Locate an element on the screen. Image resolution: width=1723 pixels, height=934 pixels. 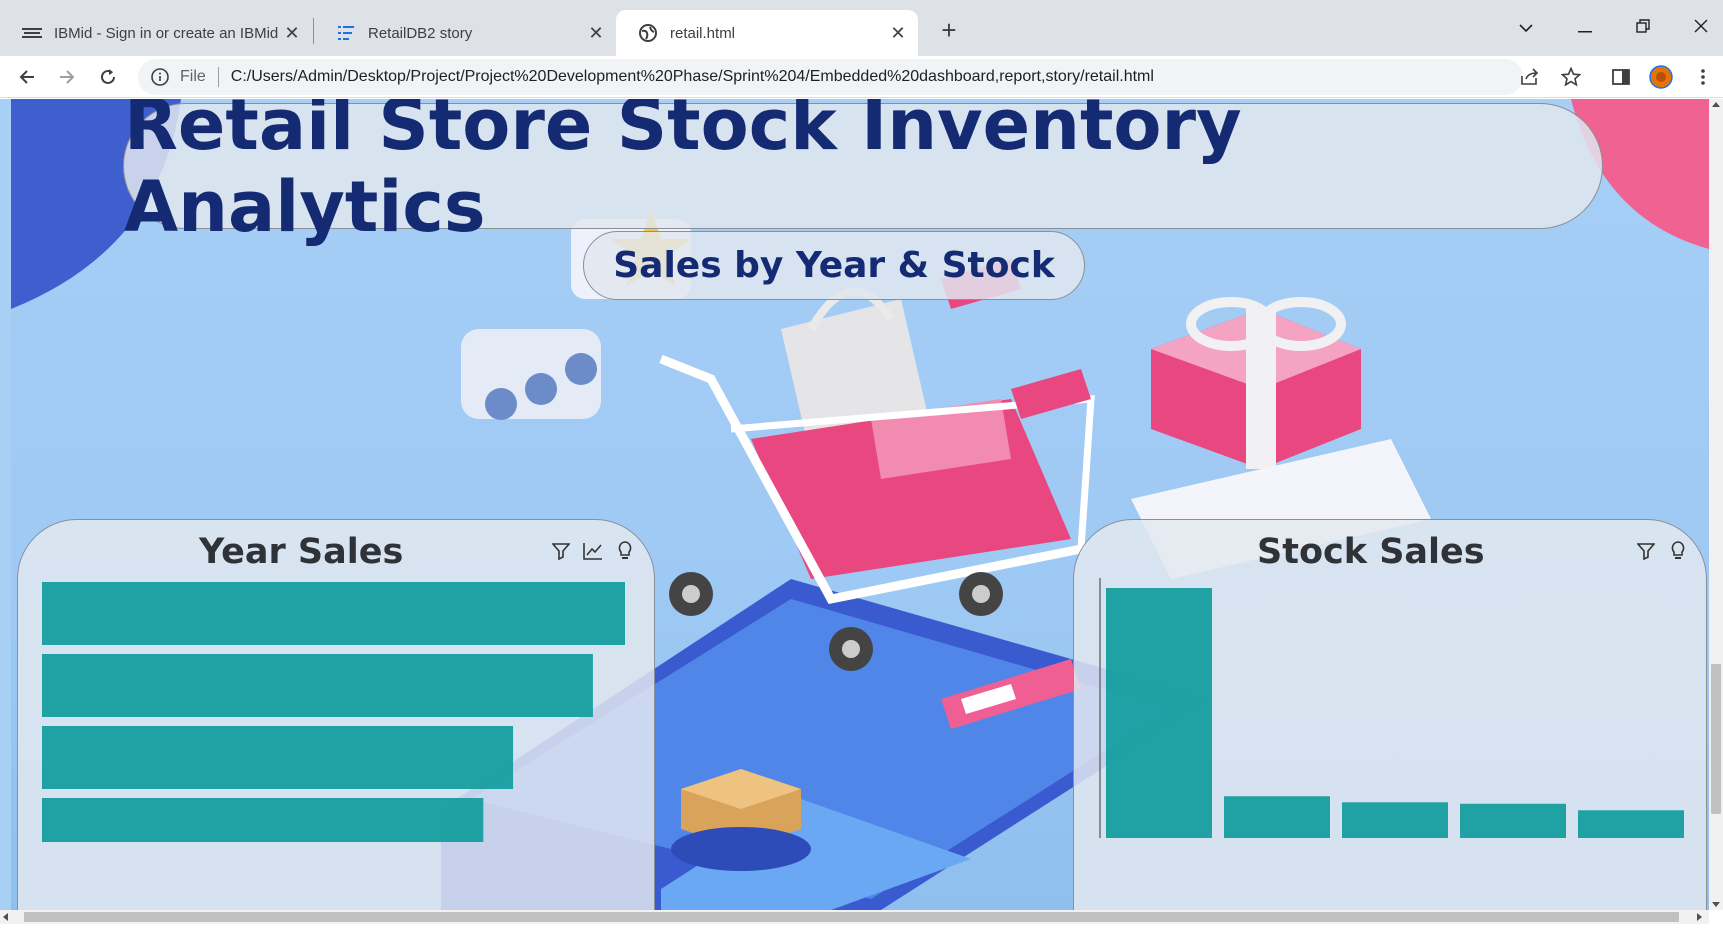
vertical-scrollbar is located at coordinates (1716, 504).